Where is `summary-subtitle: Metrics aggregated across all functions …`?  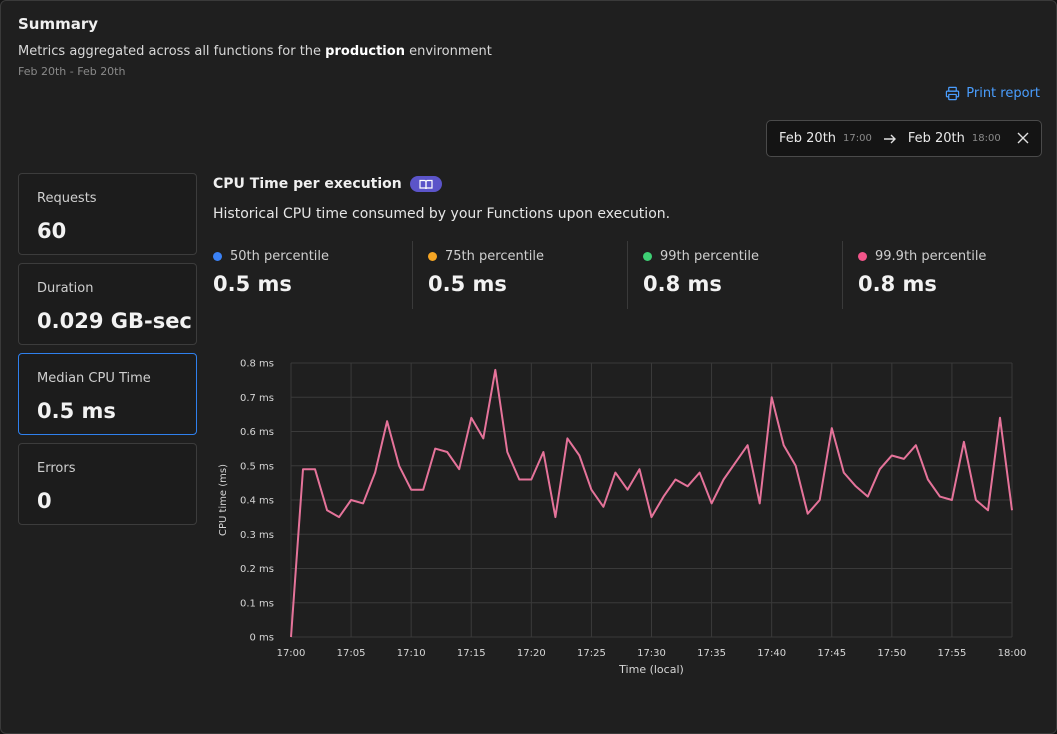 summary-subtitle: Metrics aggregated across all functions … is located at coordinates (255, 51).